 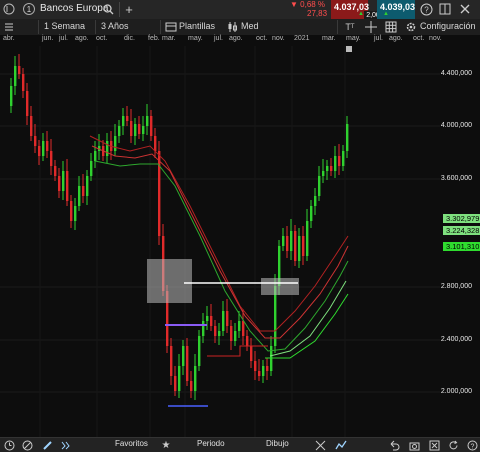 I want to click on highlight-box, so click(x=280, y=286).